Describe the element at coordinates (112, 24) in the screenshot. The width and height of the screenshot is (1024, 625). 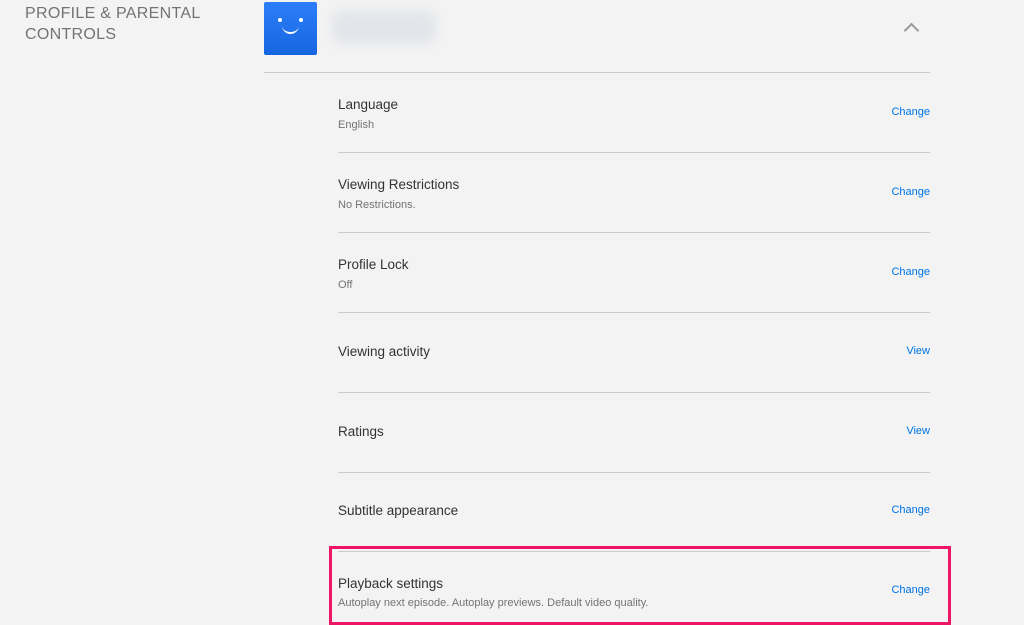
I see `section-title: PROFILE & PARENTAL CONTROLS` at that location.